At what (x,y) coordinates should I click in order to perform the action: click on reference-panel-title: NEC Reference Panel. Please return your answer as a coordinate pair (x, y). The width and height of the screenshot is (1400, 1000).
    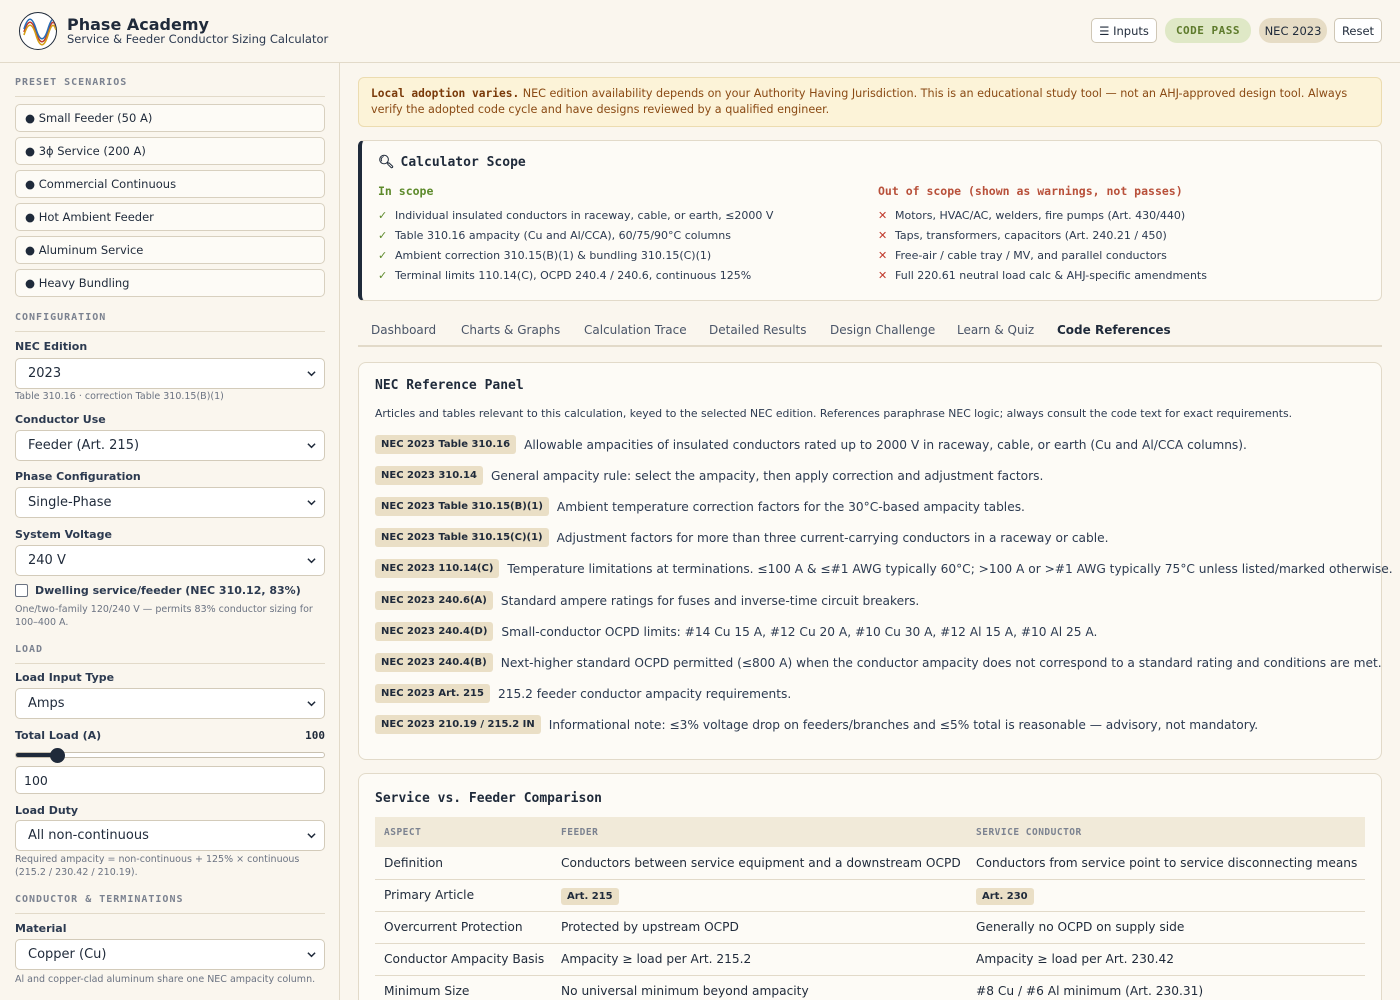
    Looking at the image, I should click on (449, 385).